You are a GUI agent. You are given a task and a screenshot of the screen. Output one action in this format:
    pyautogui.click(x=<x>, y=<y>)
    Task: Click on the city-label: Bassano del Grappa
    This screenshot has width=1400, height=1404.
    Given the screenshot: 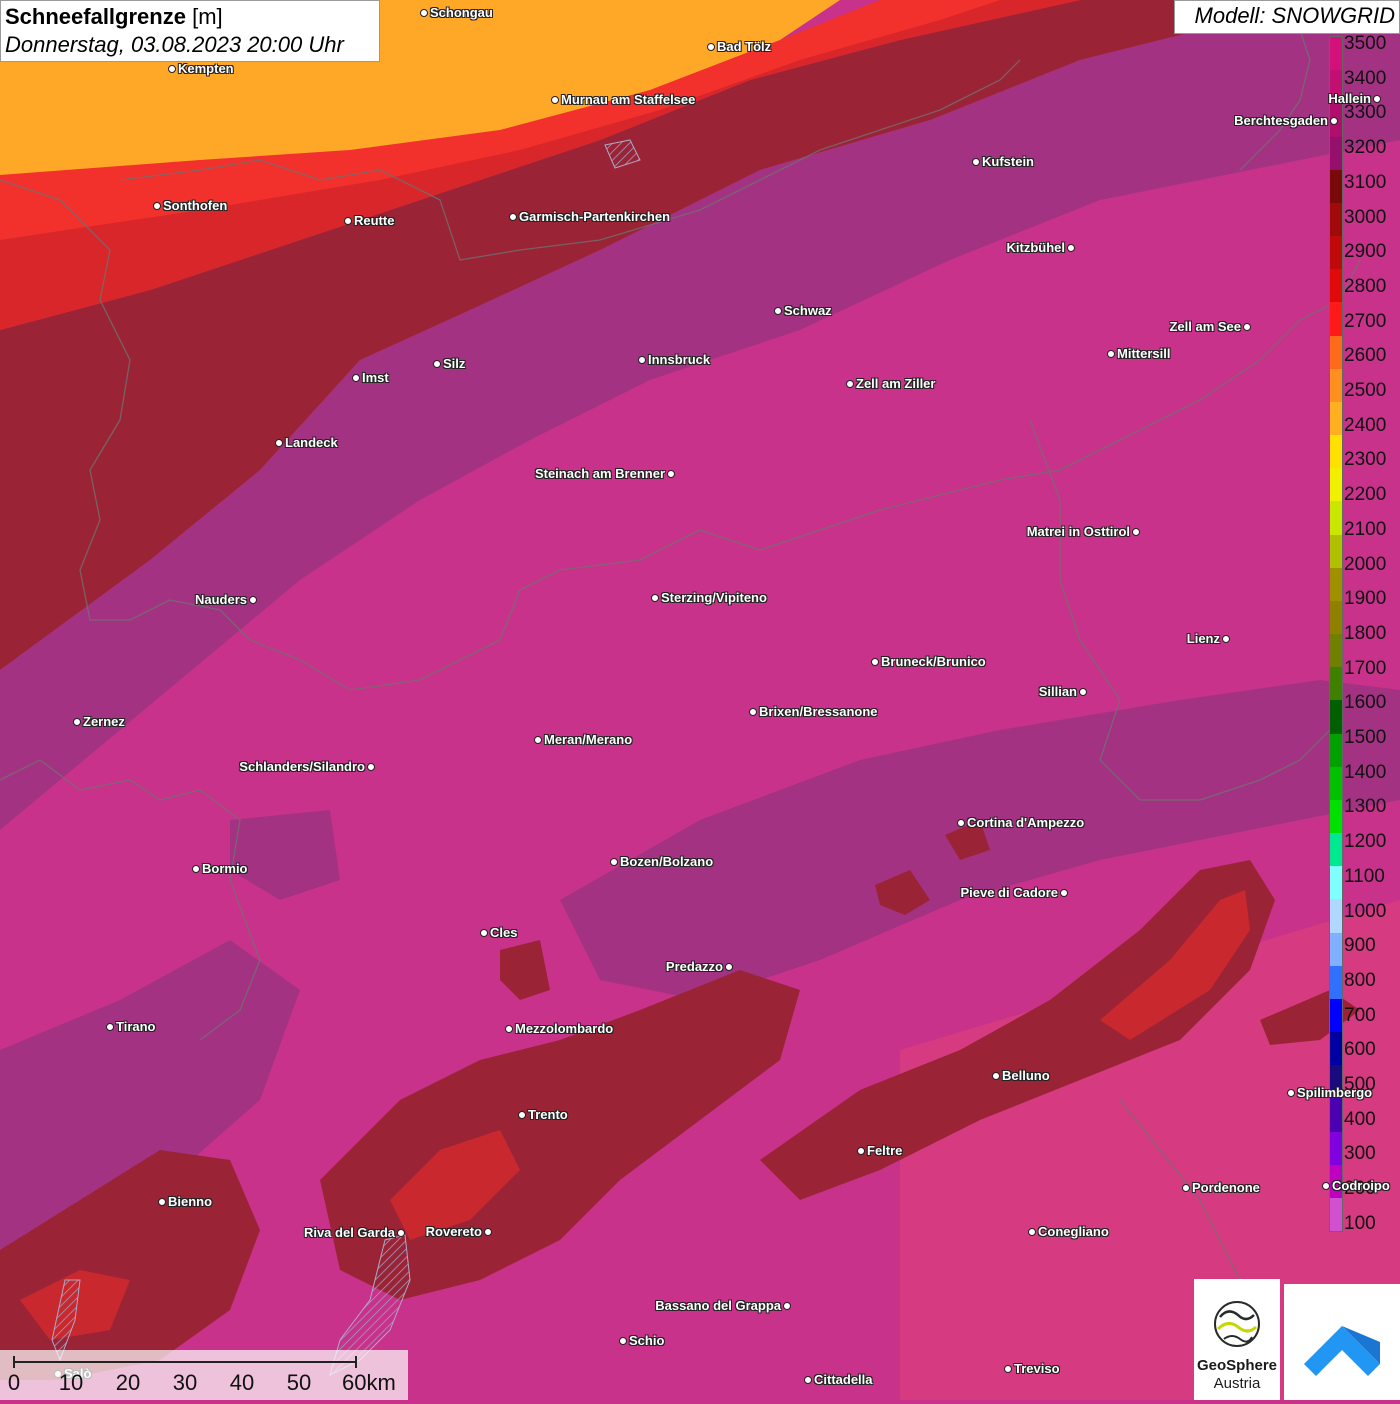 What is the action you would take?
    pyautogui.click(x=718, y=1305)
    